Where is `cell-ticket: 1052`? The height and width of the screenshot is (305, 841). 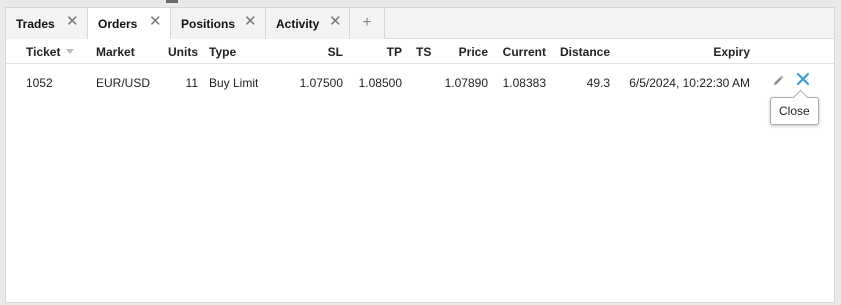 cell-ticket: 1052 is located at coordinates (39, 83).